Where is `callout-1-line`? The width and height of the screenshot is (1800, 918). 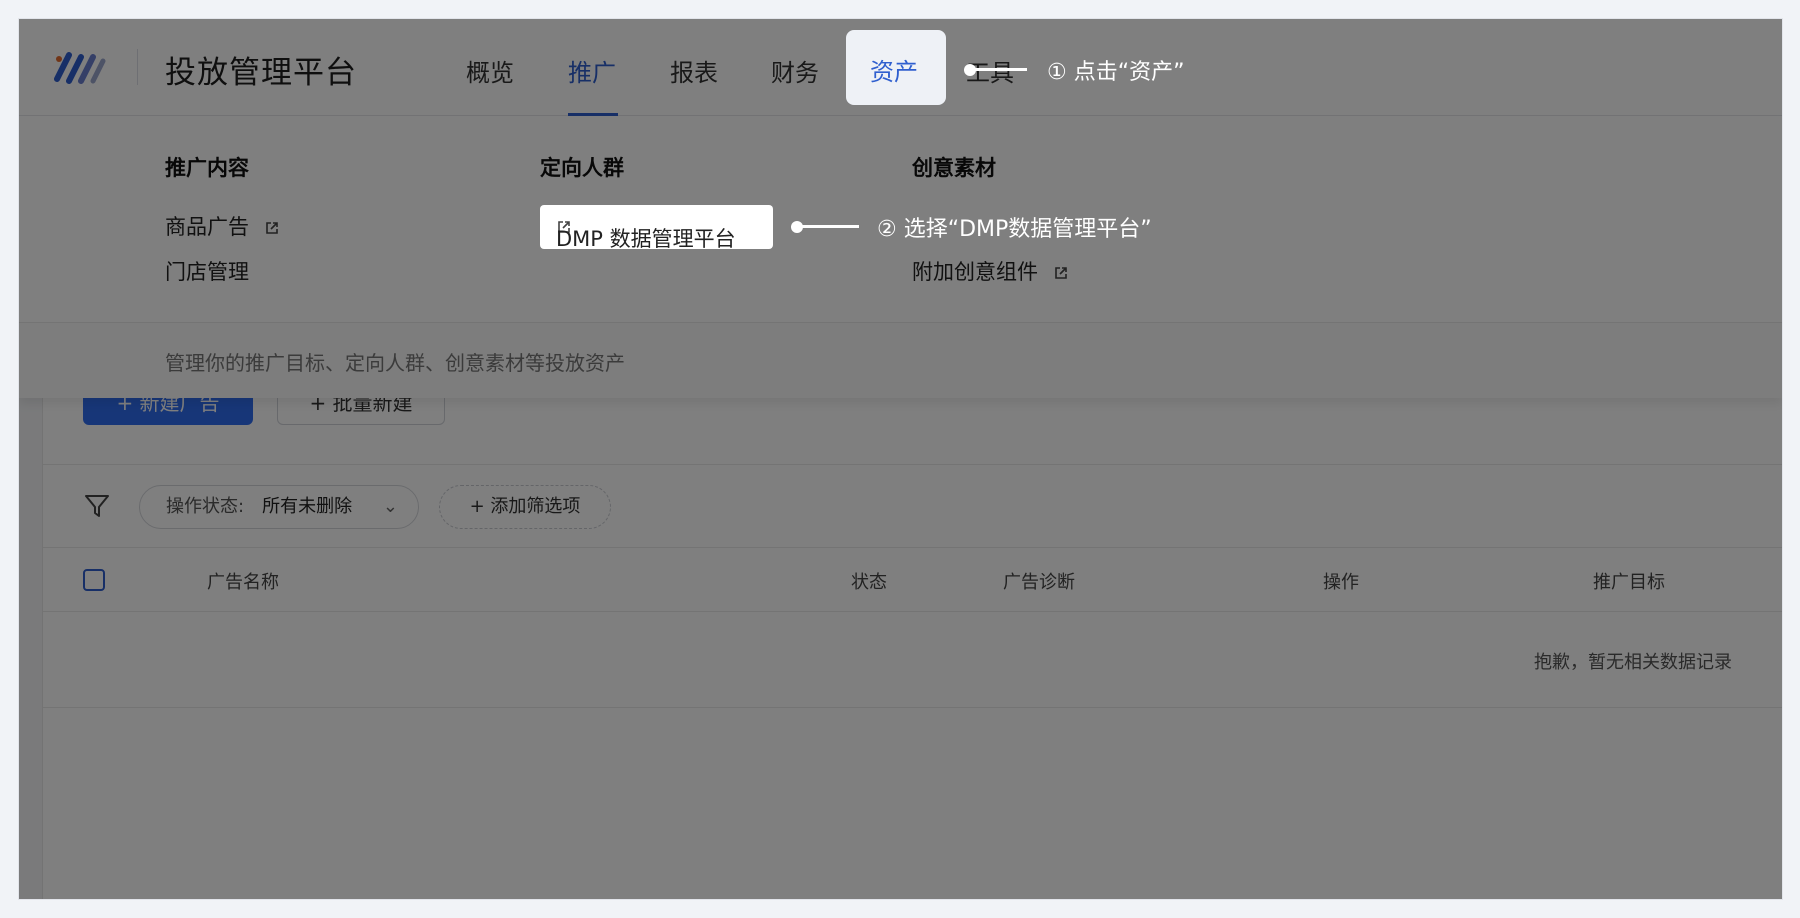 callout-1-line is located at coordinates (998, 69).